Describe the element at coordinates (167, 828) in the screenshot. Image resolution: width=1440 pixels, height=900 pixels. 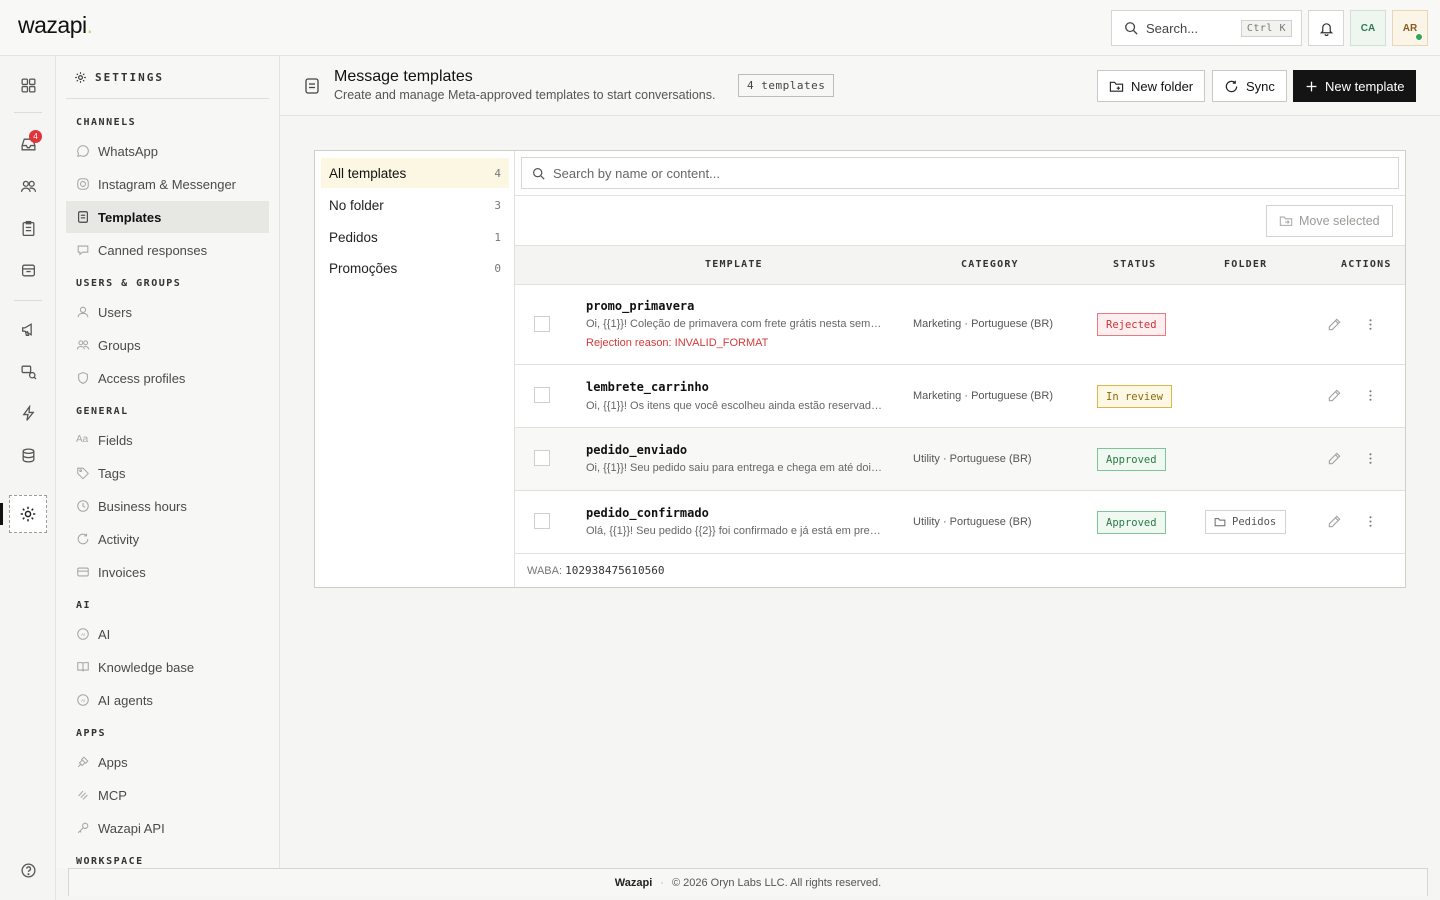
I see `sidebar-item-wazapi-api: Wazapi API` at that location.